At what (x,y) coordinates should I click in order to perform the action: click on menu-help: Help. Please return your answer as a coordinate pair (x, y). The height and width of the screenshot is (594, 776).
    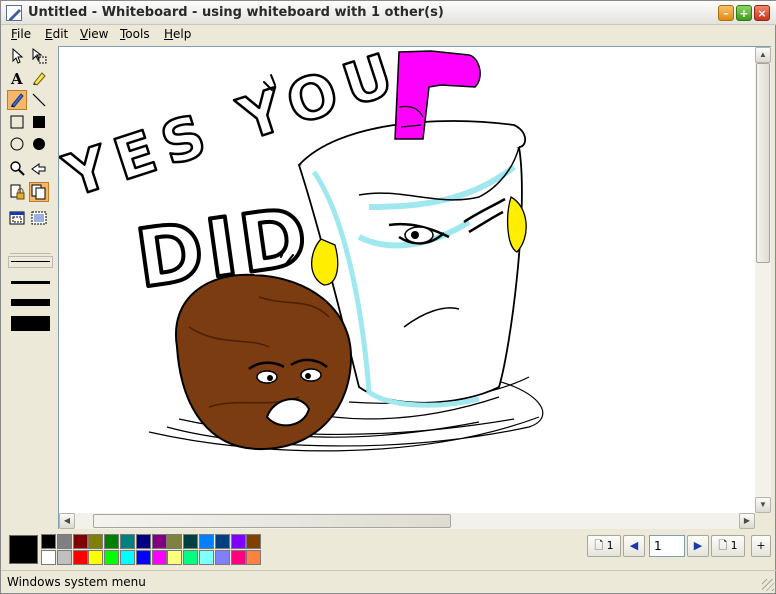
    Looking at the image, I should click on (177, 34).